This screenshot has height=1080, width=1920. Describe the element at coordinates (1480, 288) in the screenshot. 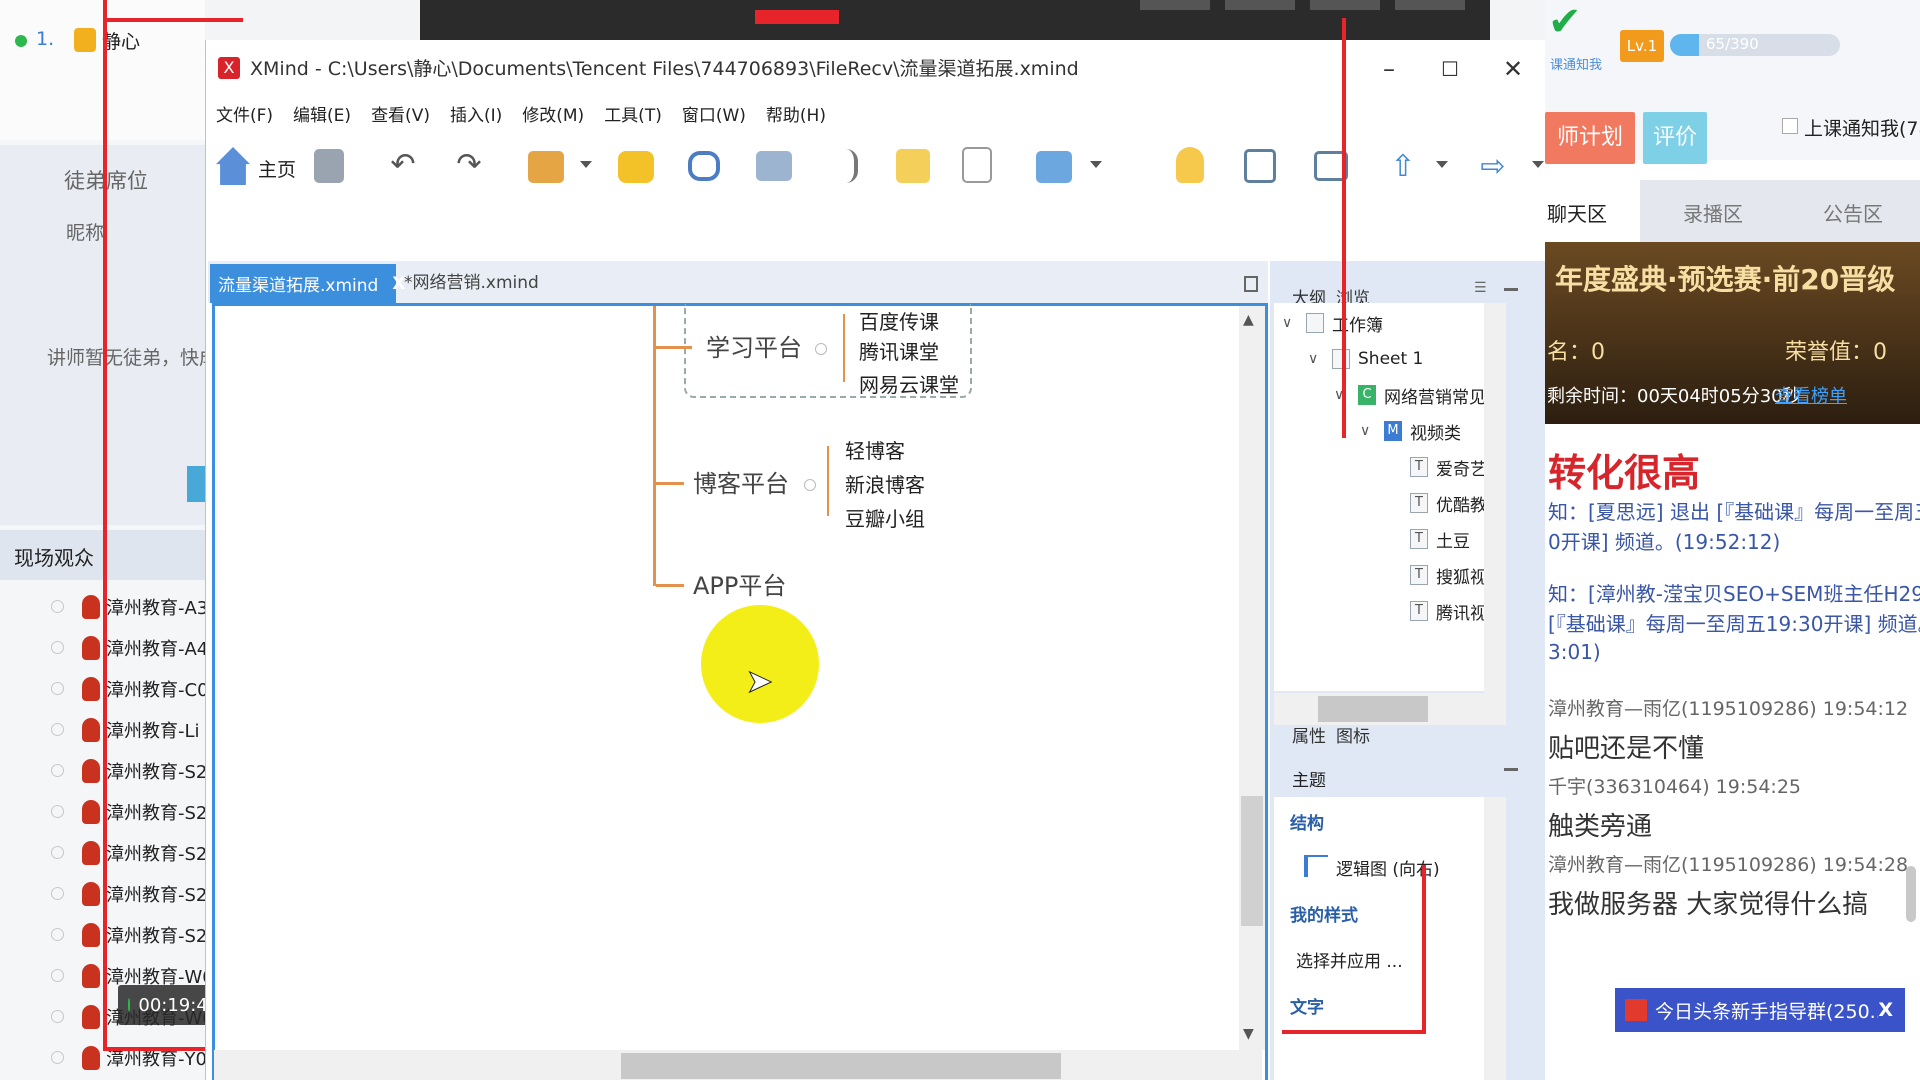

I see `panel-menu-icon: ☰` at that location.